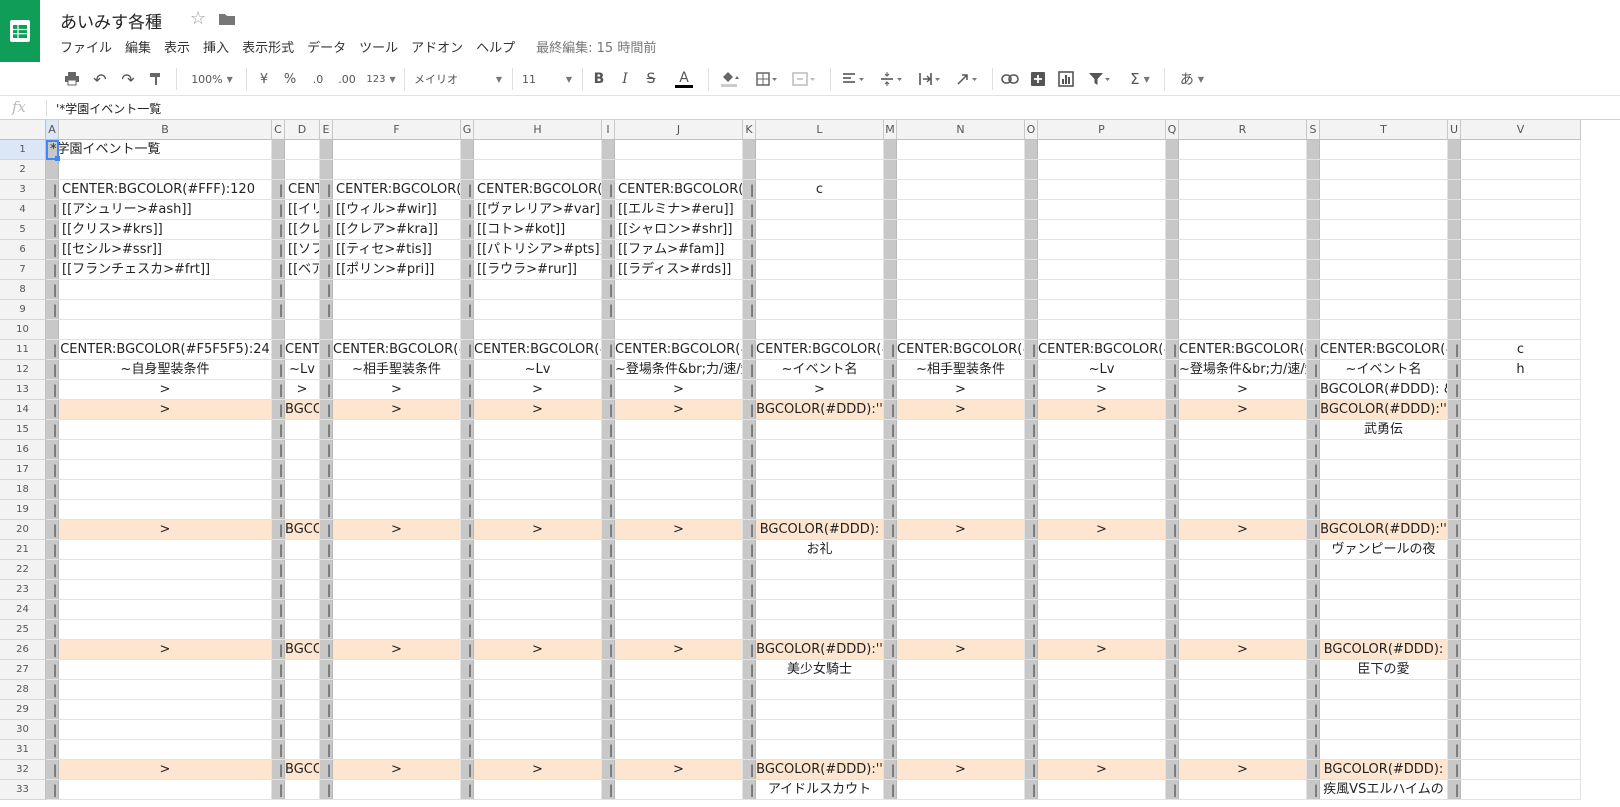 This screenshot has width=1620, height=807. Describe the element at coordinates (165, 530) in the screenshot. I see `cell-b20: >` at that location.